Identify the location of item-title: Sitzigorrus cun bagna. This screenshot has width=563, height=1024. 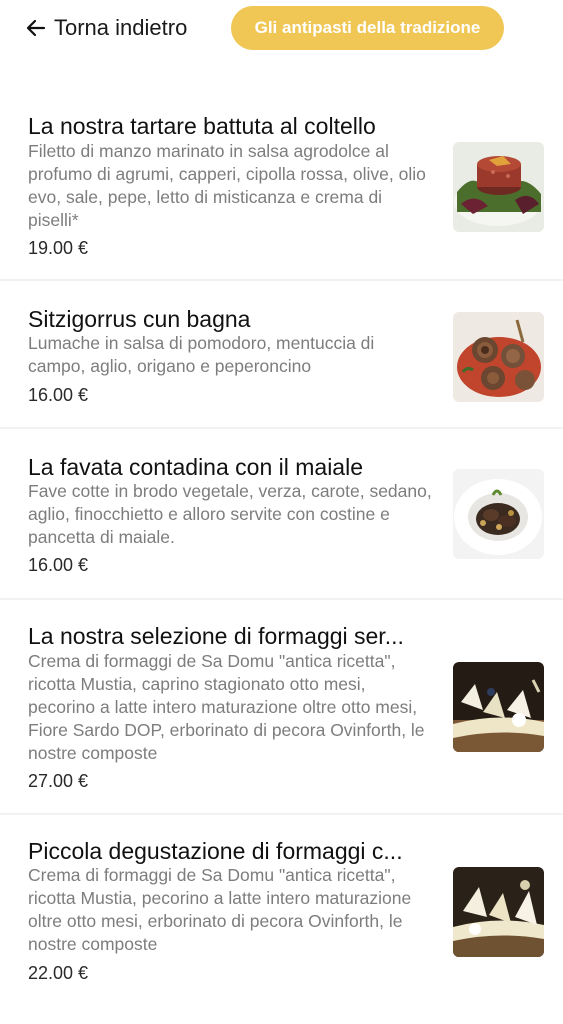
(139, 319).